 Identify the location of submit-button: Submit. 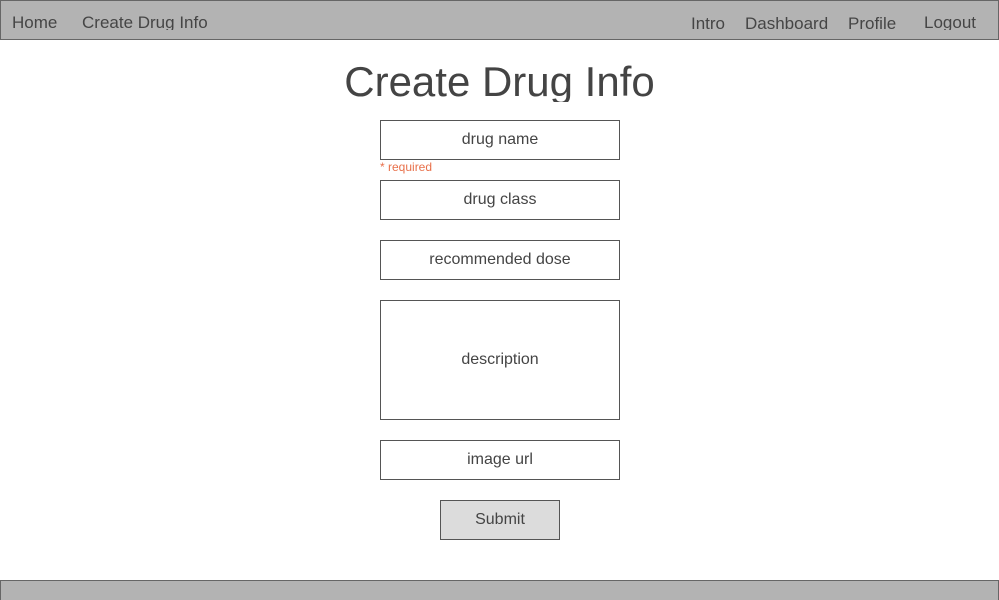
(500, 520).